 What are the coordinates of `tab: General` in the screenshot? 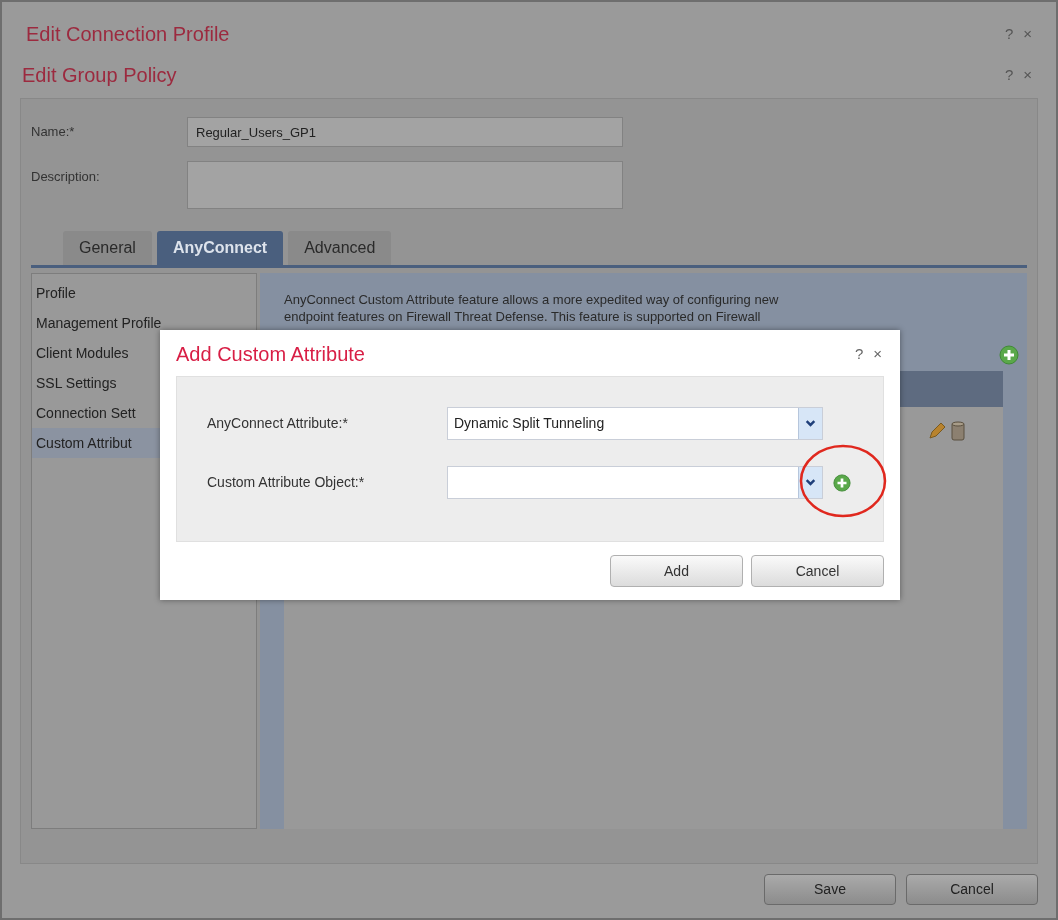 It's located at (107, 248).